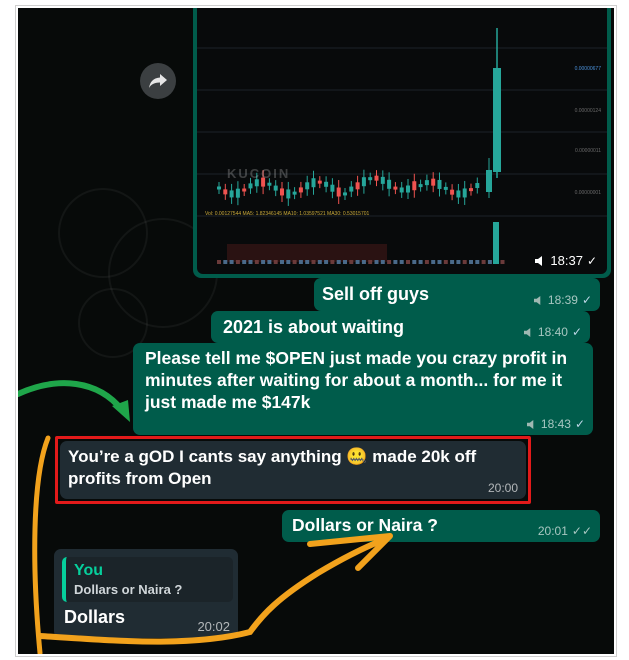  I want to click on message-bubble-dollars-reply: You Dollars or Naira ? Dollars 20:02, so click(146, 593).